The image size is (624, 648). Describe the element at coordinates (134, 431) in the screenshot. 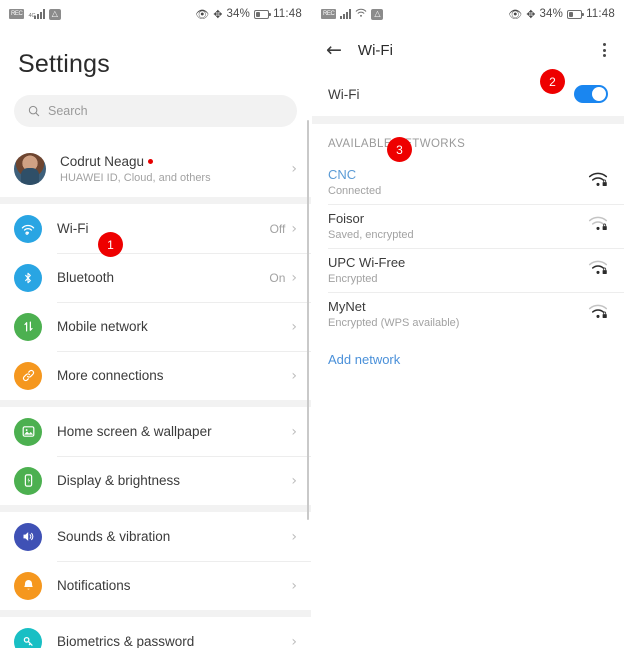

I see `sidebar-item-label: Home screen & wallpaper` at that location.